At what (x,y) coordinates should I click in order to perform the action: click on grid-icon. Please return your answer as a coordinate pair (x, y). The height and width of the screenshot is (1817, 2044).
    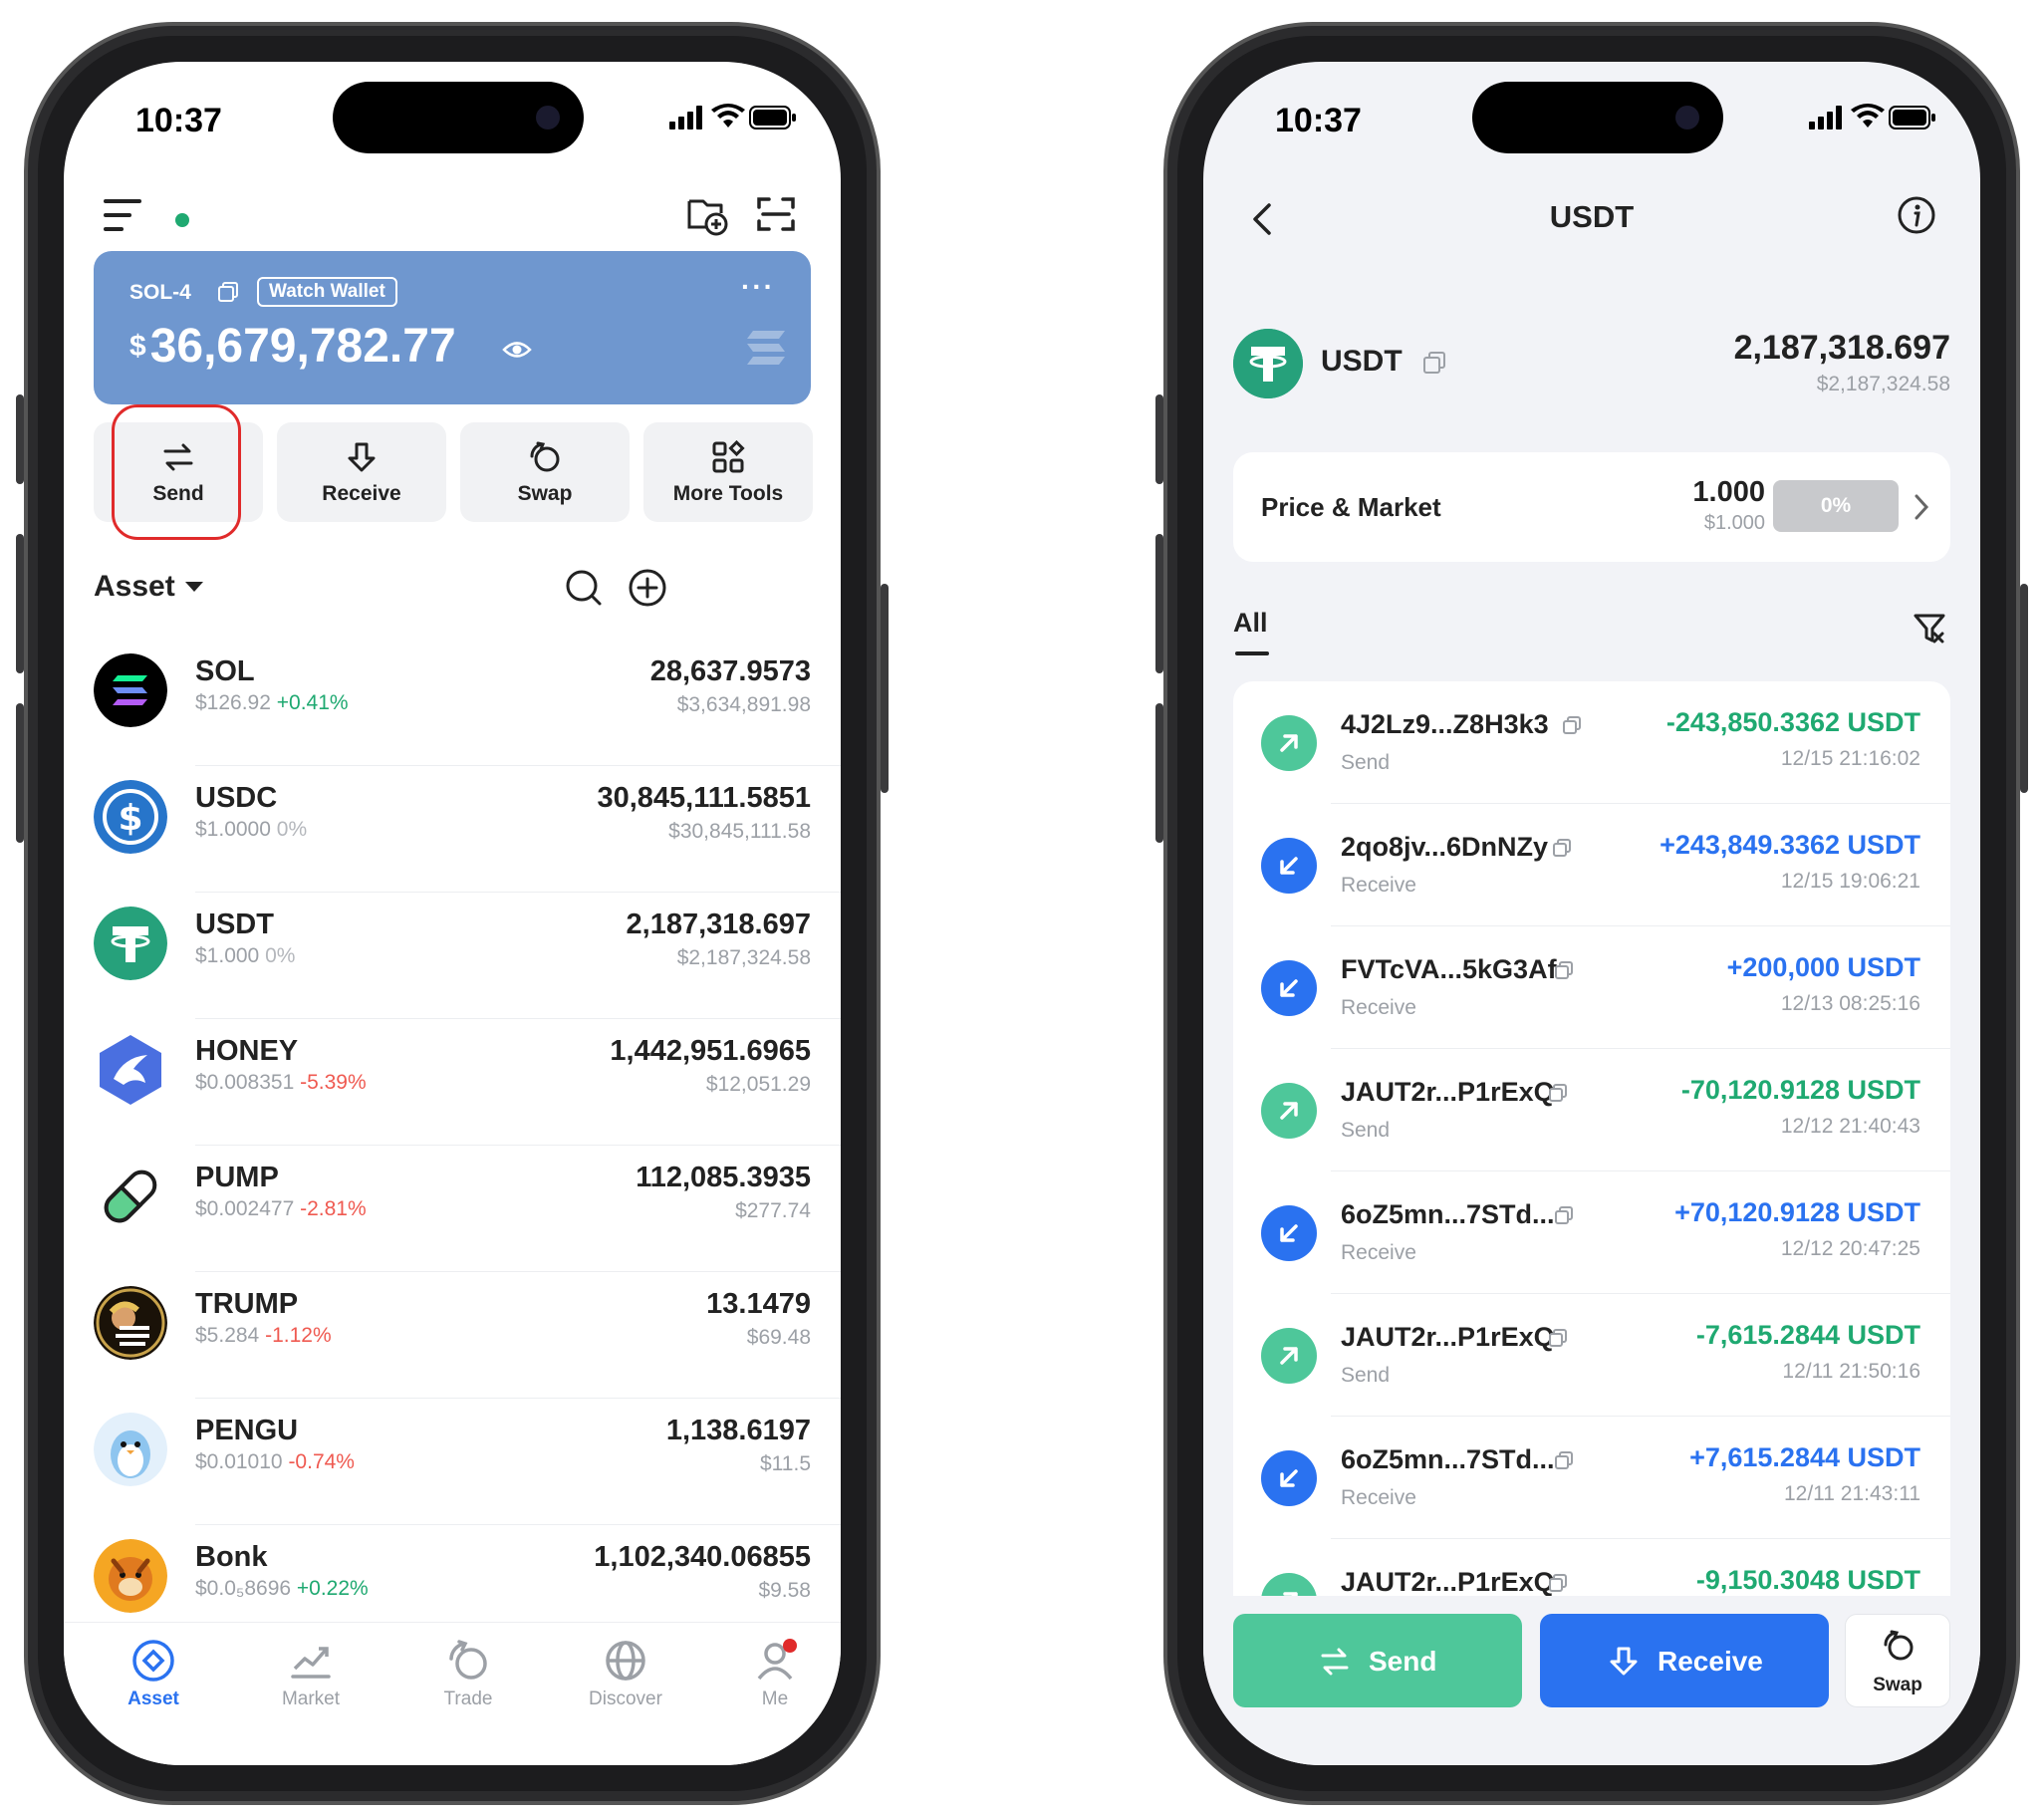
    Looking at the image, I should click on (729, 456).